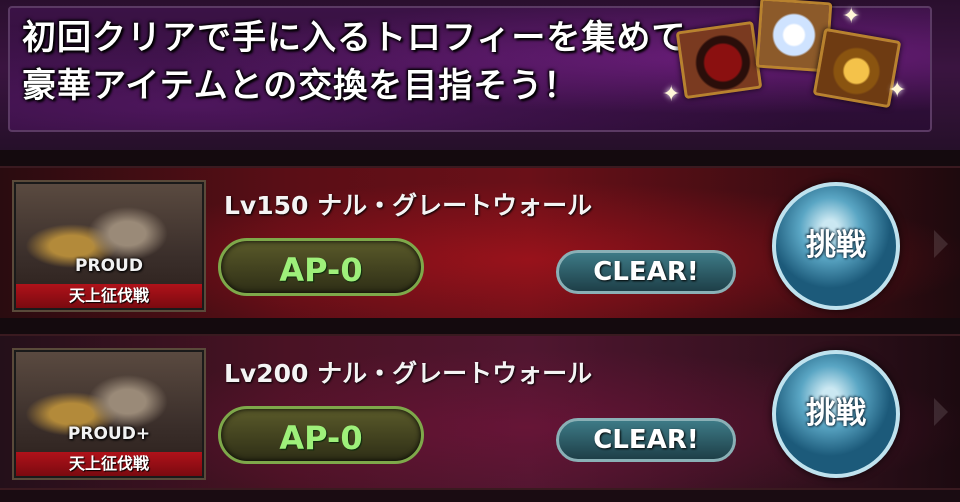  Describe the element at coordinates (354, 62) in the screenshot. I see `banner-text: 初回クリアで手に入るトロフィーを集めて 豪華アイテムとの交換を目指そう！` at that location.